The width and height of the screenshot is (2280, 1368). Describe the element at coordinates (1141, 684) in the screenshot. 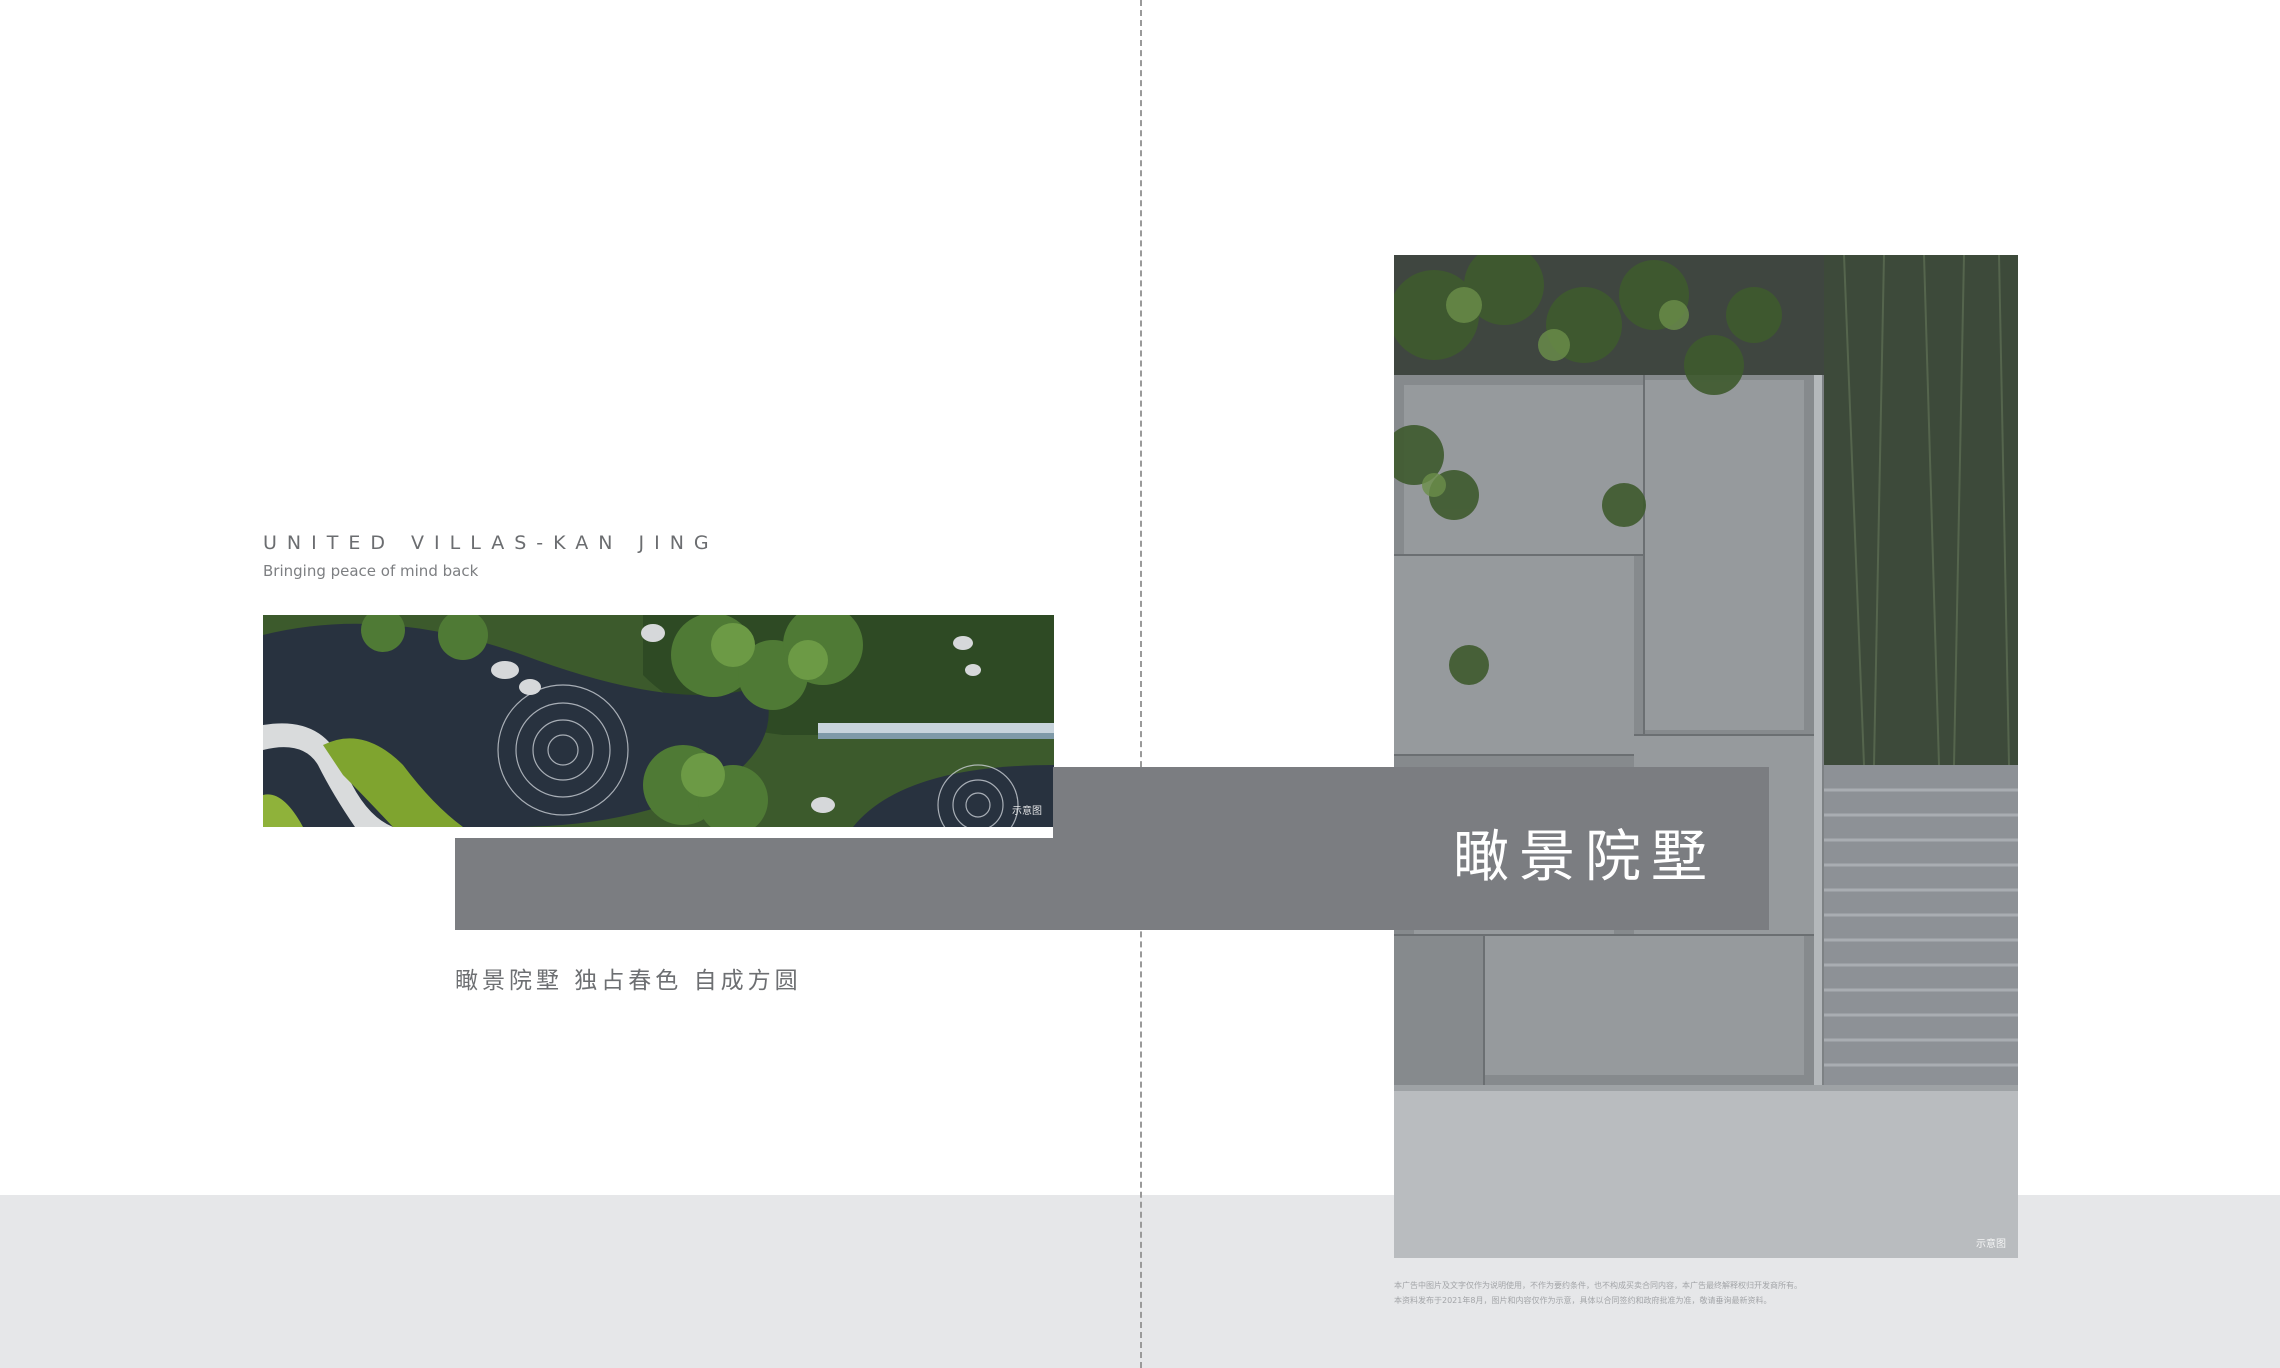

I see `page-fold-dashed-line` at that location.